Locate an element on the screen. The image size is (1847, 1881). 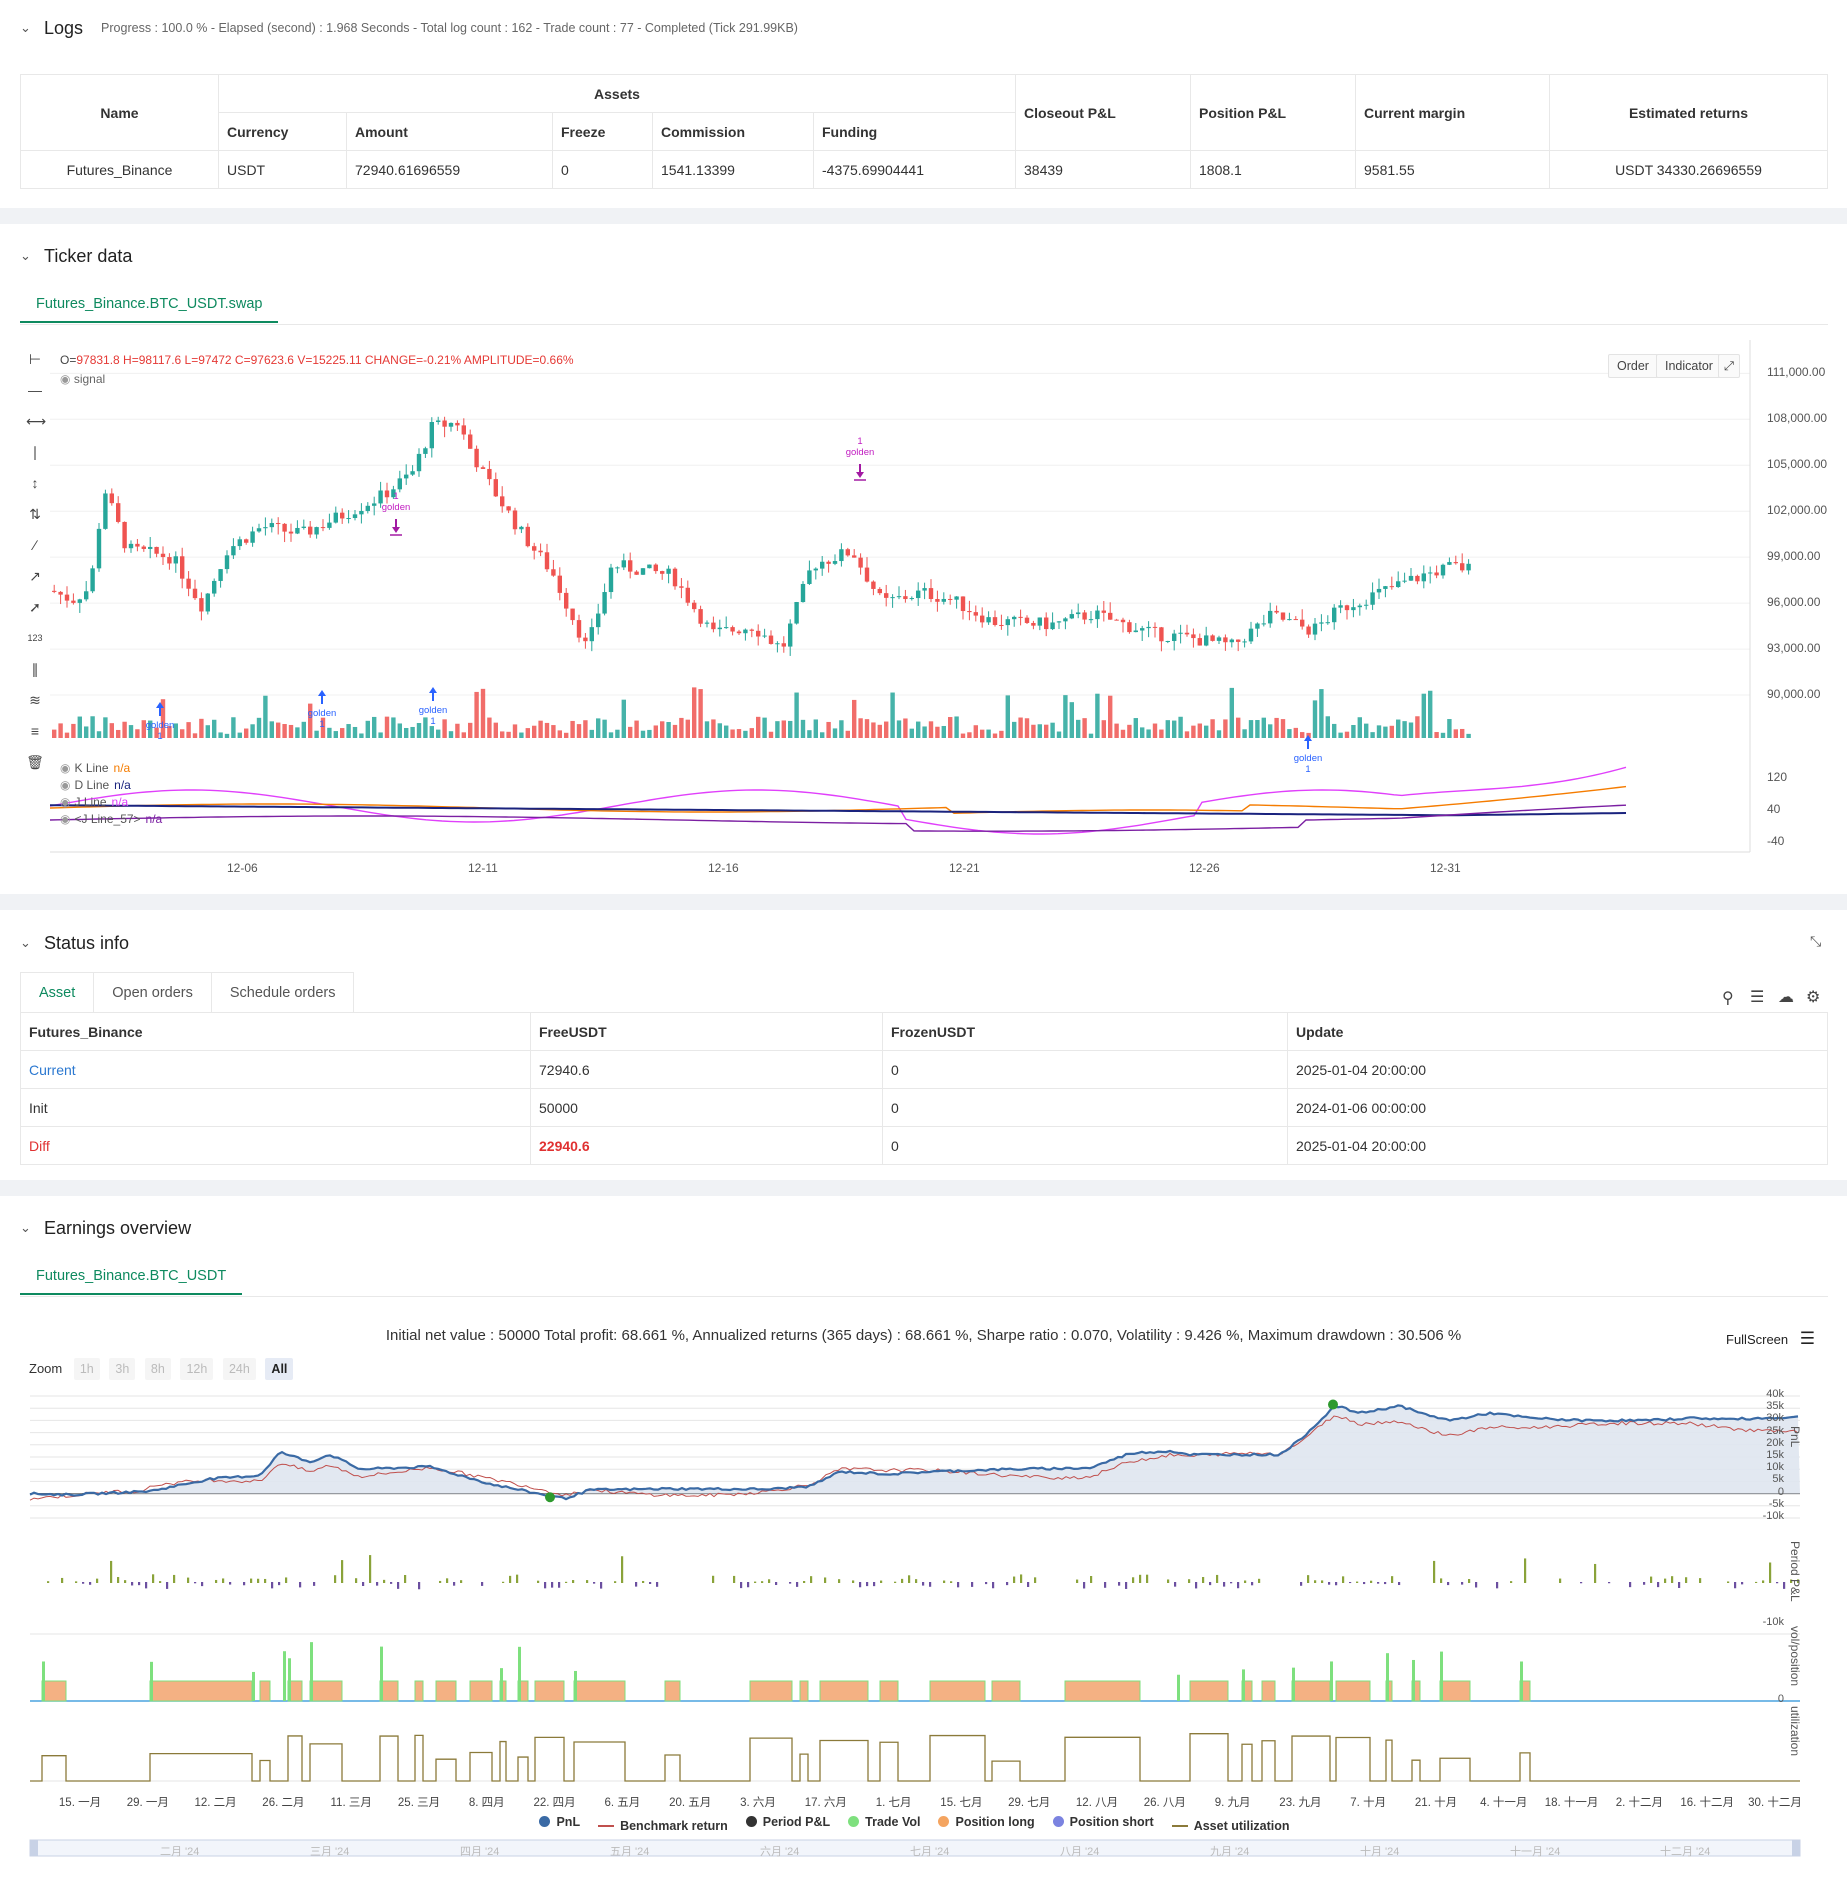
tab-asset: Asset is located at coordinates (57, 992).